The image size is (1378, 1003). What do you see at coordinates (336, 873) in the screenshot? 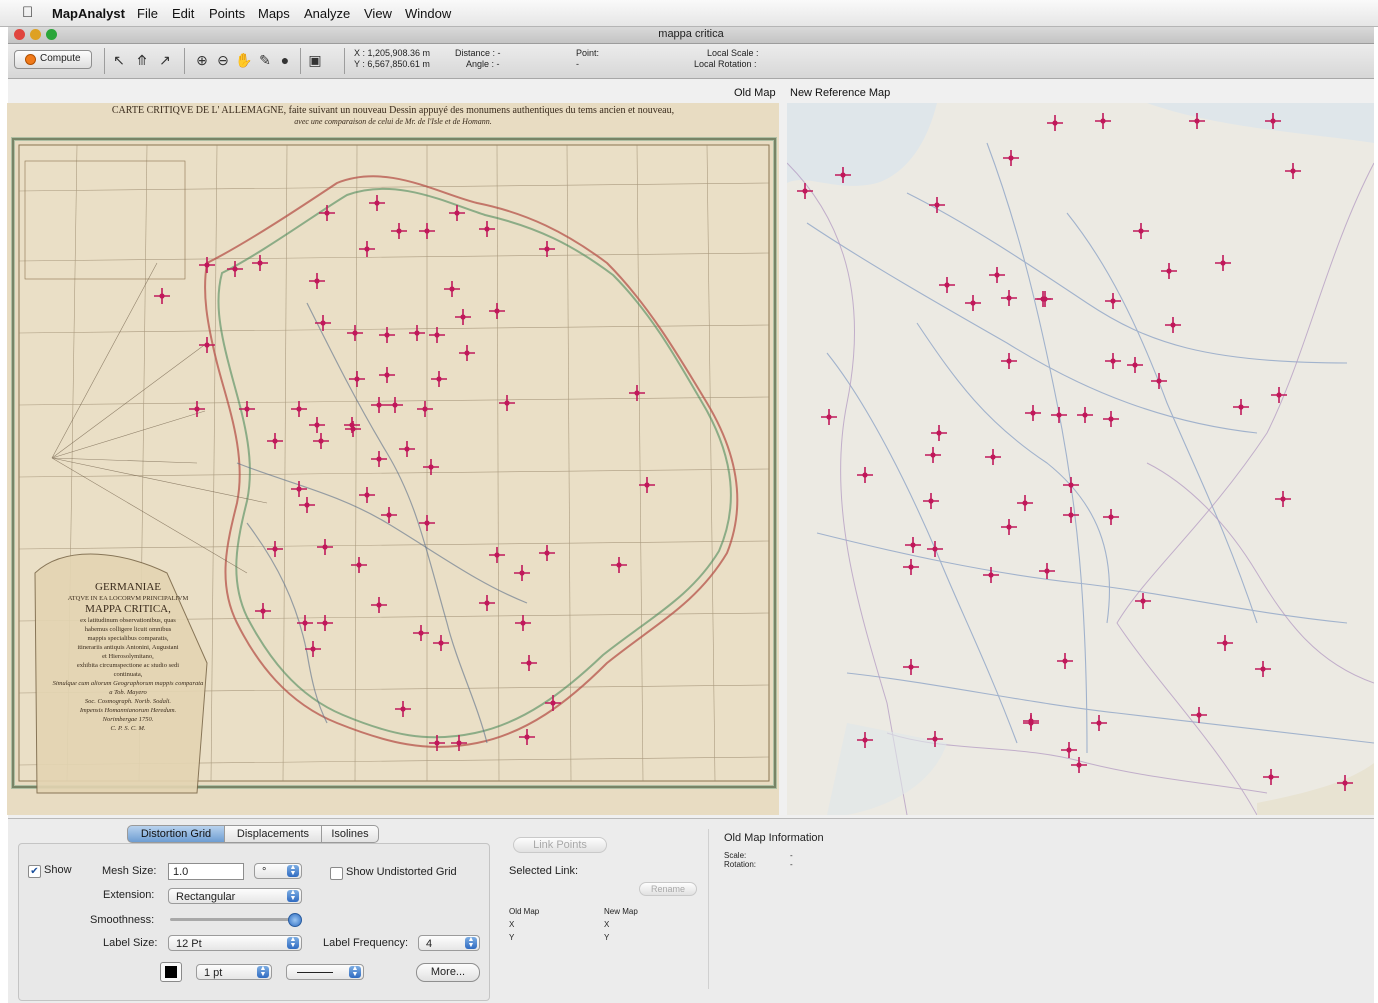
I see `show-undistorted-grid-checkbox` at bounding box center [336, 873].